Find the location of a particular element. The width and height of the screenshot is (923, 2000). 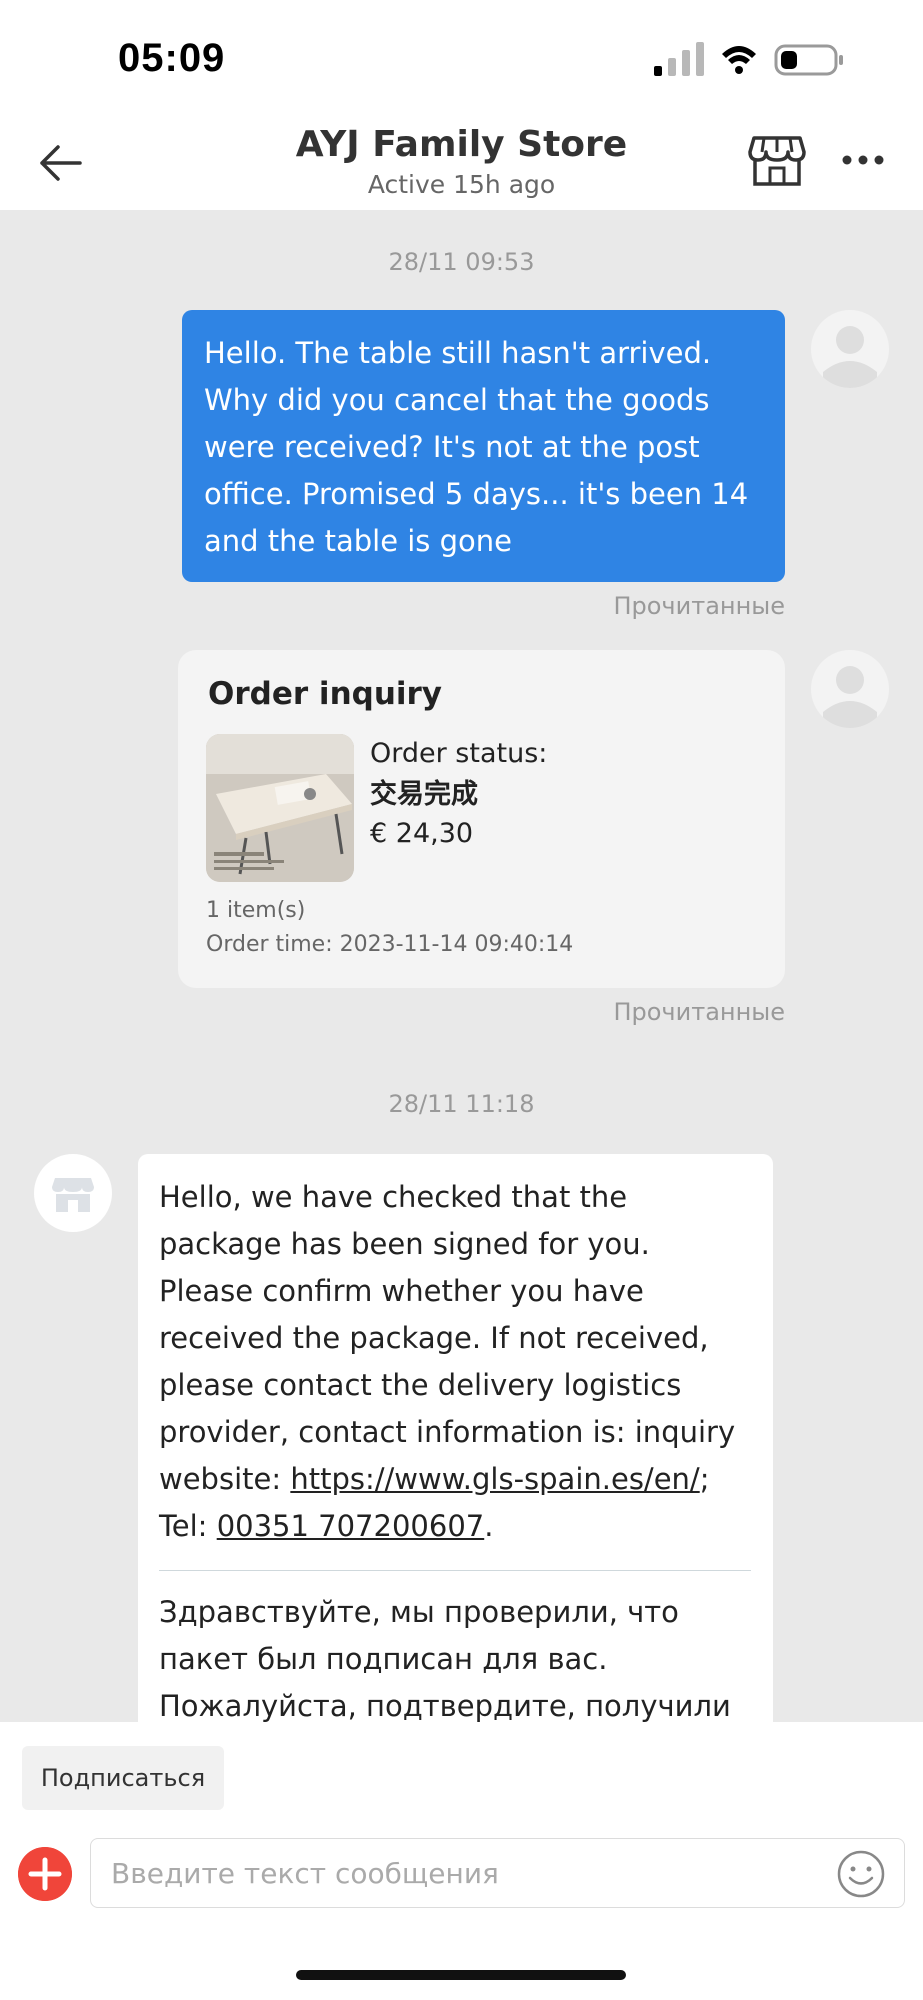

message-input-placeholder: Введите текст сообщения is located at coordinates (305, 1873).